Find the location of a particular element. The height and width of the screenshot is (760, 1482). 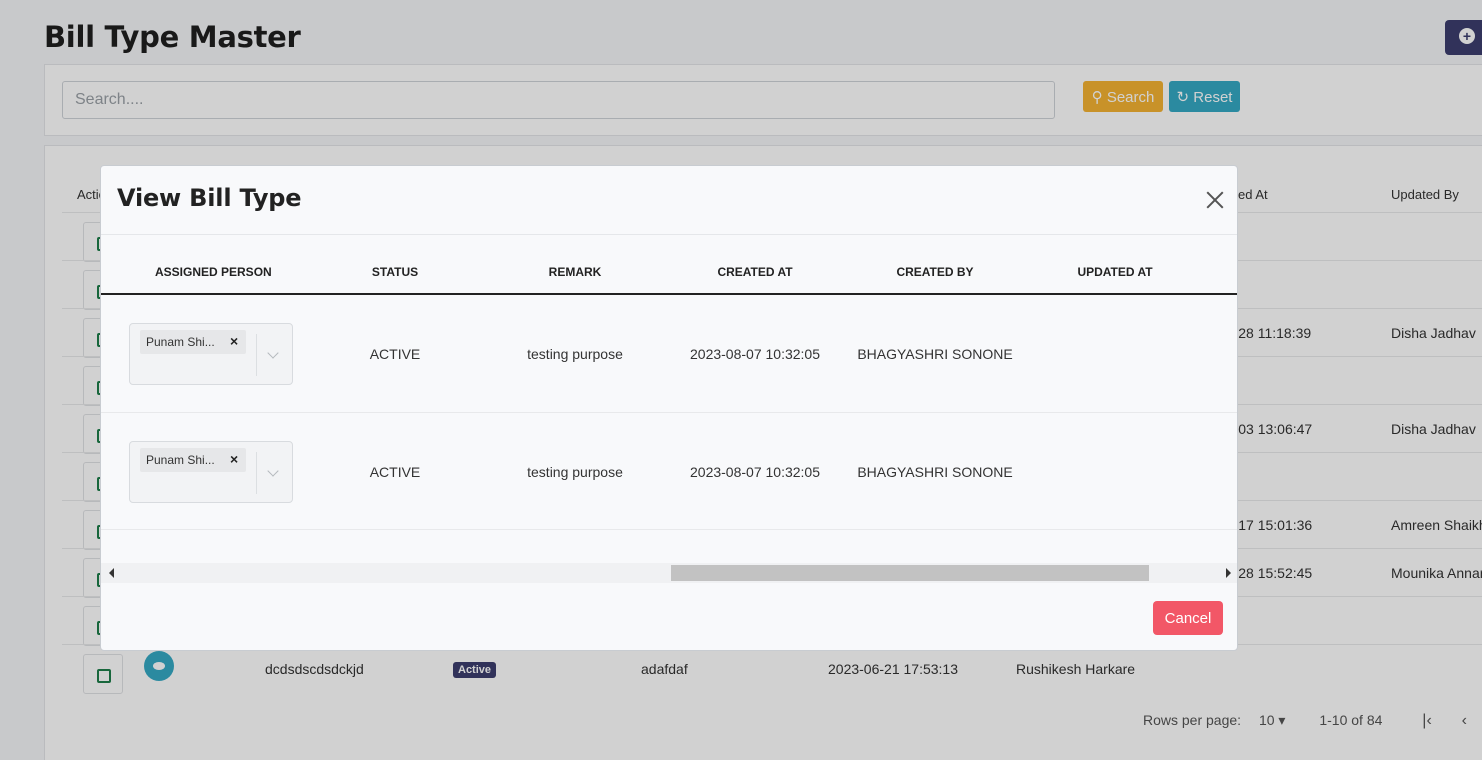

scroll-right-arrow-icon is located at coordinates (1228, 573).